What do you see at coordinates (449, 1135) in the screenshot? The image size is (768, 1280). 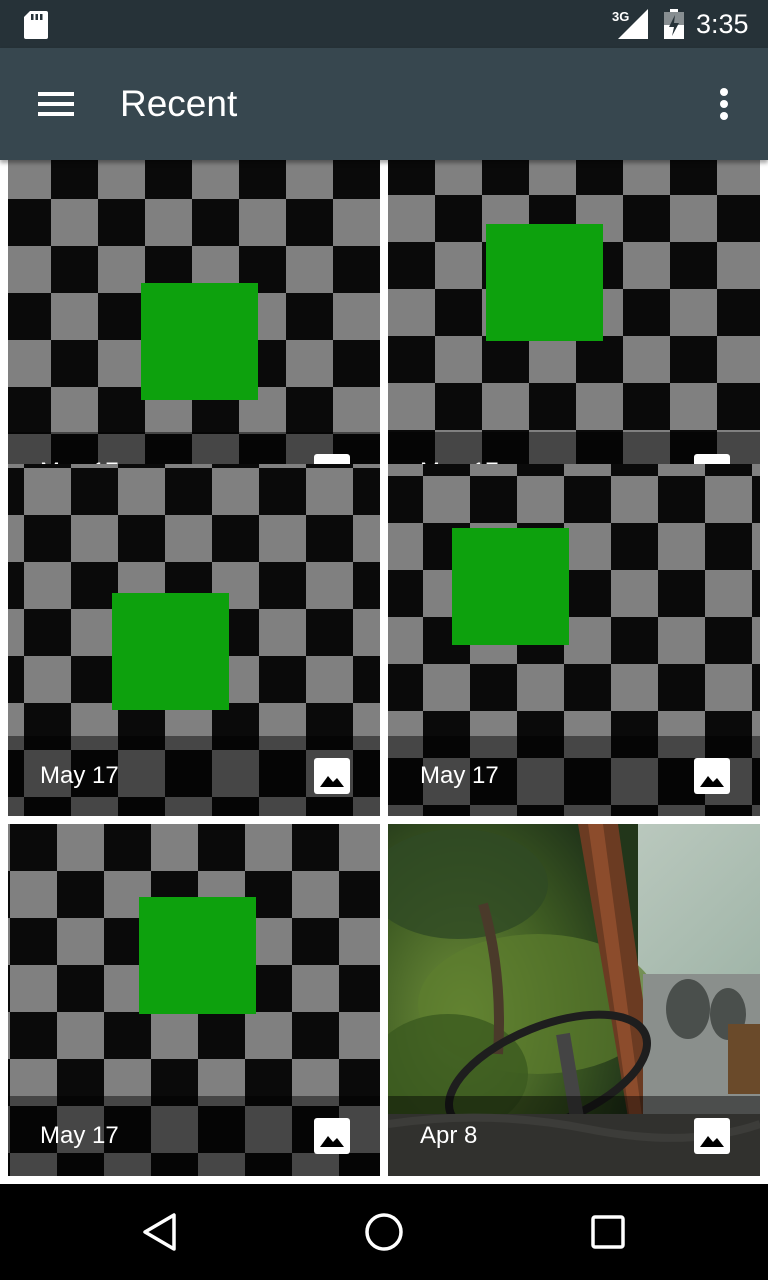 I see `item-date: Apr 8` at bounding box center [449, 1135].